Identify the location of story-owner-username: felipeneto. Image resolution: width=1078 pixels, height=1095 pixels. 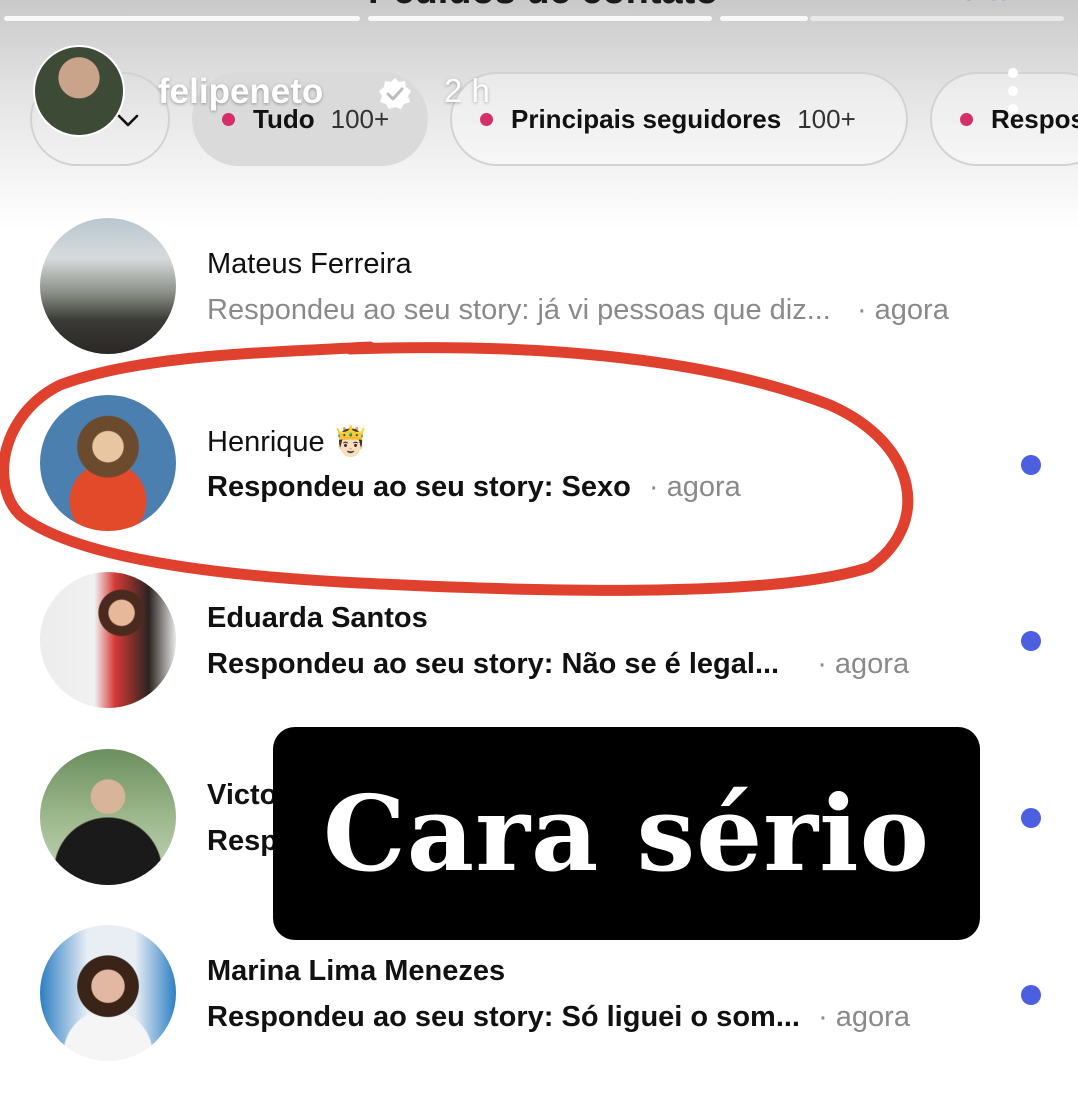
(240, 92).